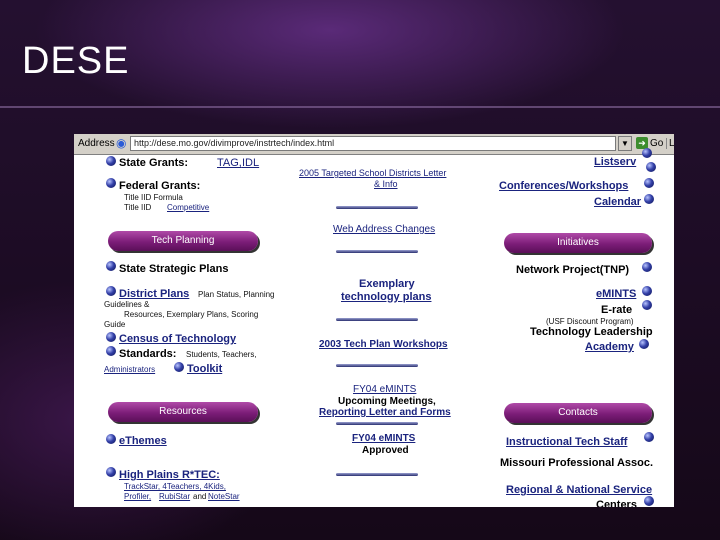 This screenshot has height=540, width=720. Describe the element at coordinates (576, 463) in the screenshot. I see `missouri-assoc-link: Missouri Professional Assoc.` at that location.